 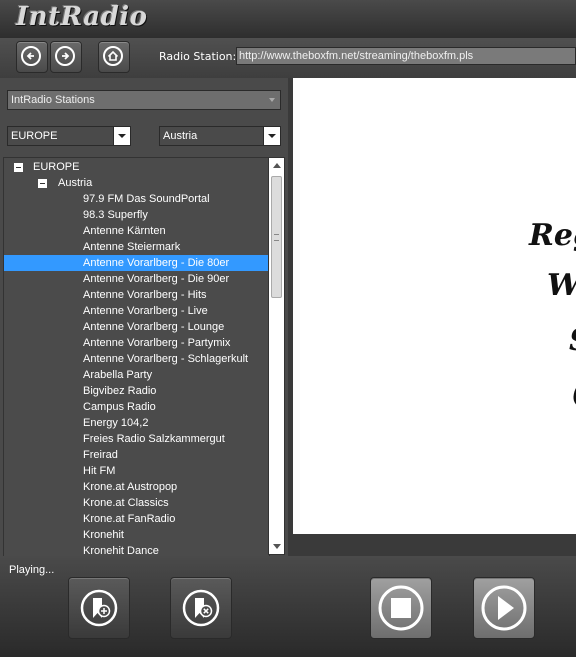 What do you see at coordinates (82, 17) in the screenshot?
I see `app-logo: IntRadio` at bounding box center [82, 17].